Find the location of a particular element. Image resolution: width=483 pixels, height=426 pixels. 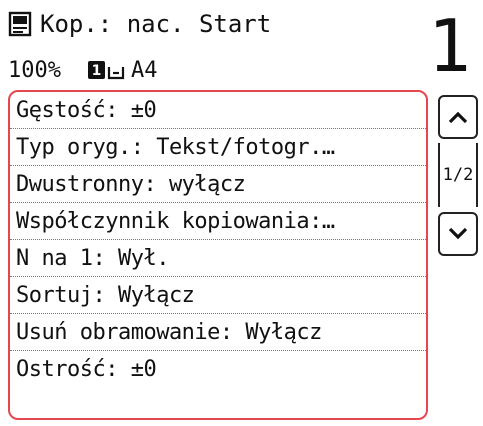

svg-text: 1 is located at coordinates (97, 71).